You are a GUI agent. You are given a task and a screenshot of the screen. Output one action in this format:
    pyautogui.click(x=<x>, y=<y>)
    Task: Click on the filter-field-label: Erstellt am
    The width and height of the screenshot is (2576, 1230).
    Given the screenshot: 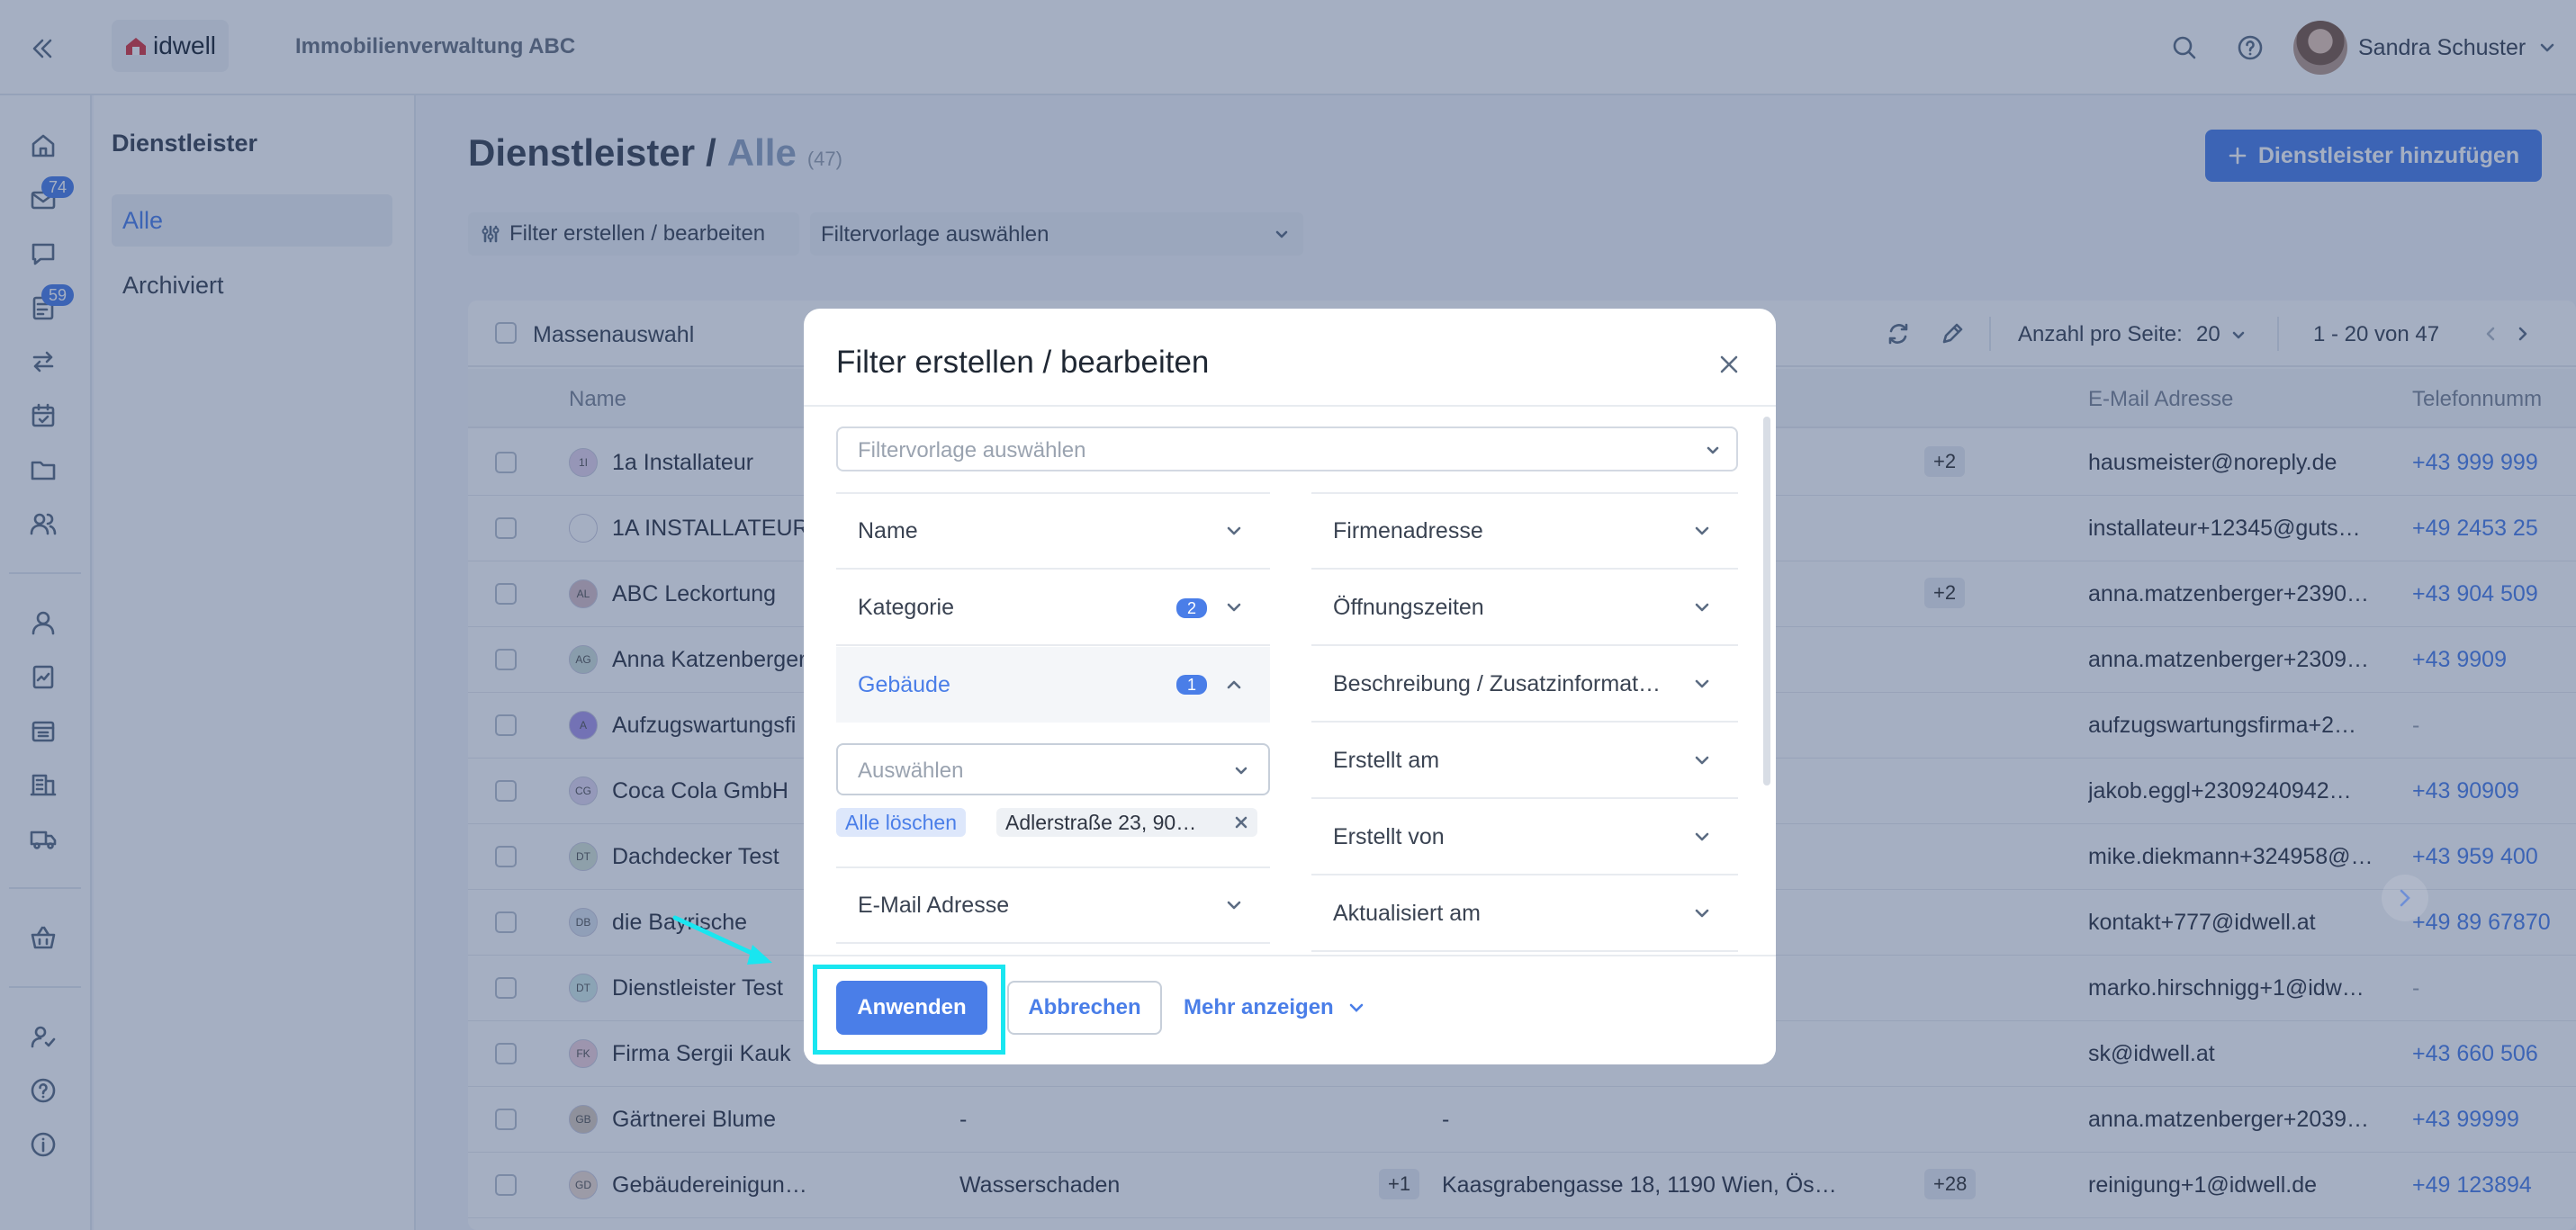 What is the action you would take?
    pyautogui.click(x=1386, y=760)
    